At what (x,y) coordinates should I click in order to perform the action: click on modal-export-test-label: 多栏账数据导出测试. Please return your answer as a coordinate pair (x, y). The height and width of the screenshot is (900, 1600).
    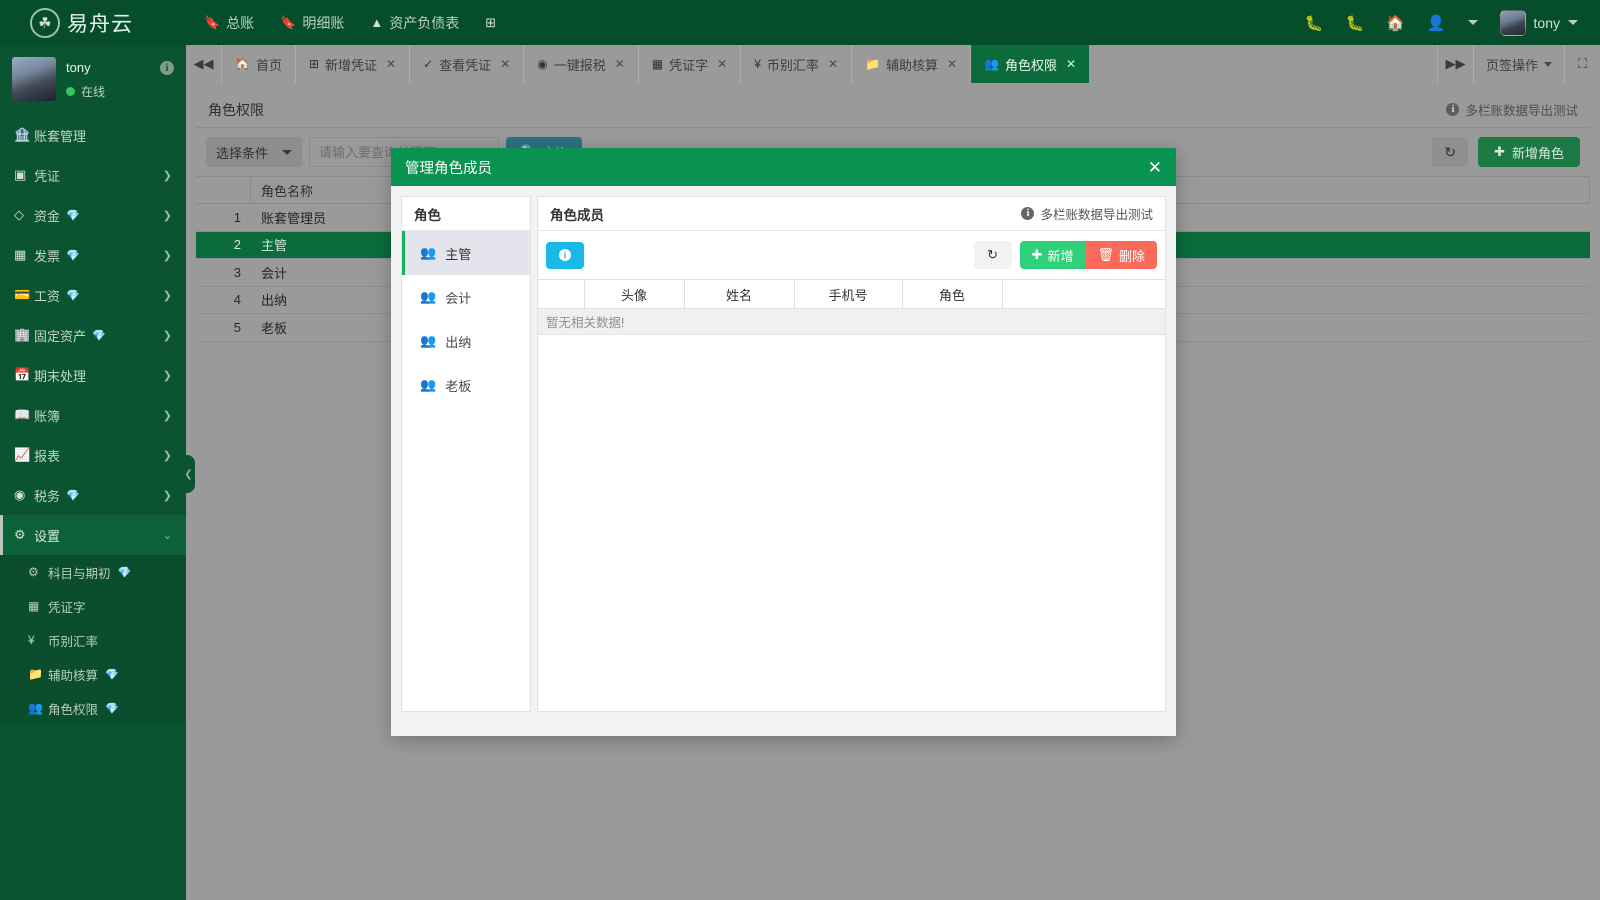
    Looking at the image, I should click on (1096, 215).